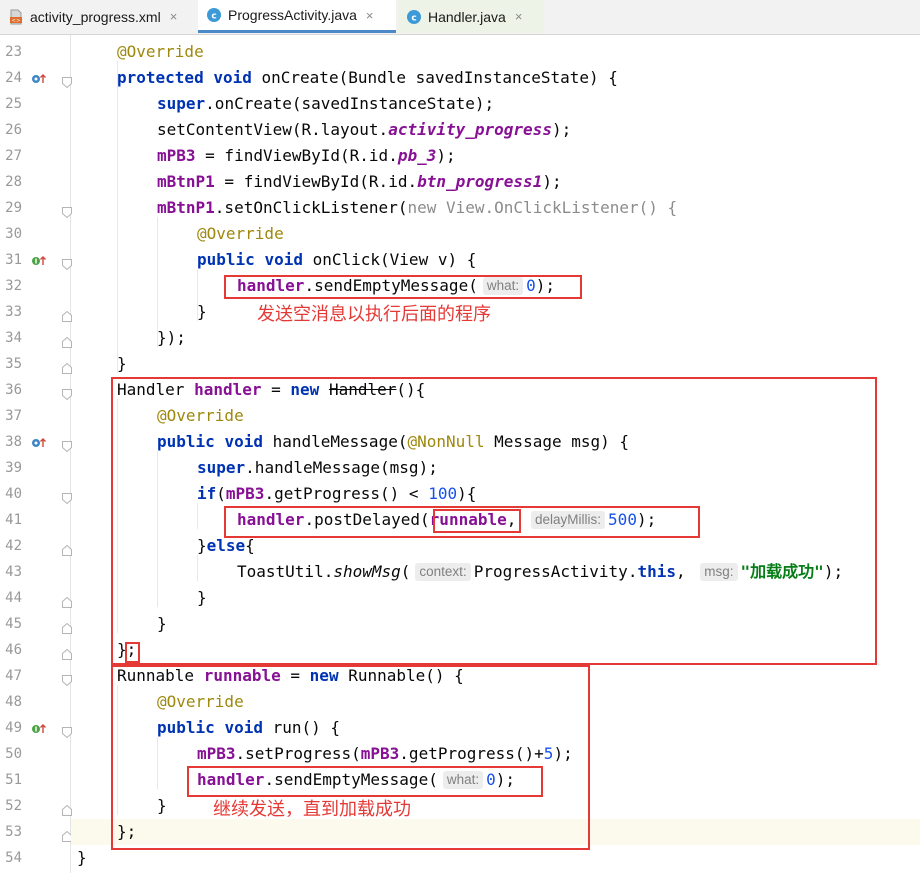  Describe the element at coordinates (160, 77) in the screenshot. I see `keyword: protected` at that location.